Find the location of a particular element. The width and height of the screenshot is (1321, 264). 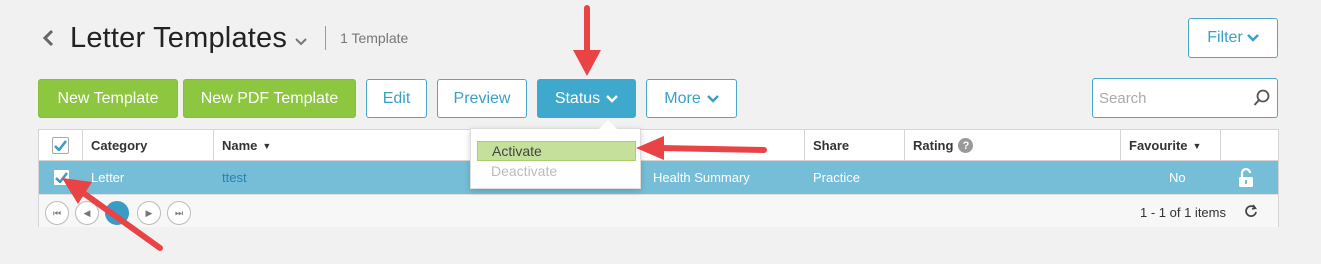

template-count: 1 Template is located at coordinates (374, 38).